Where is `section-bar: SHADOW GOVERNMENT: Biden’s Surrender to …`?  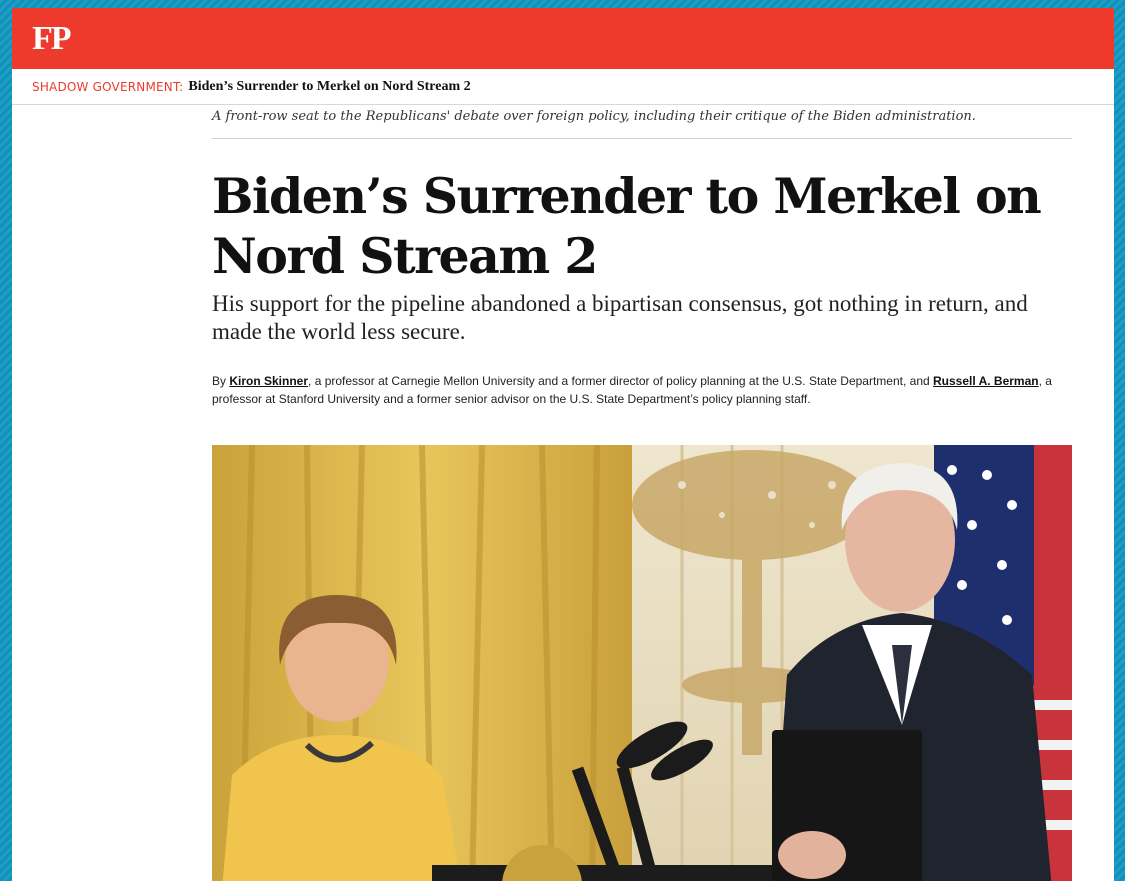 section-bar: SHADOW GOVERNMENT: Biden’s Surrender to … is located at coordinates (563, 87).